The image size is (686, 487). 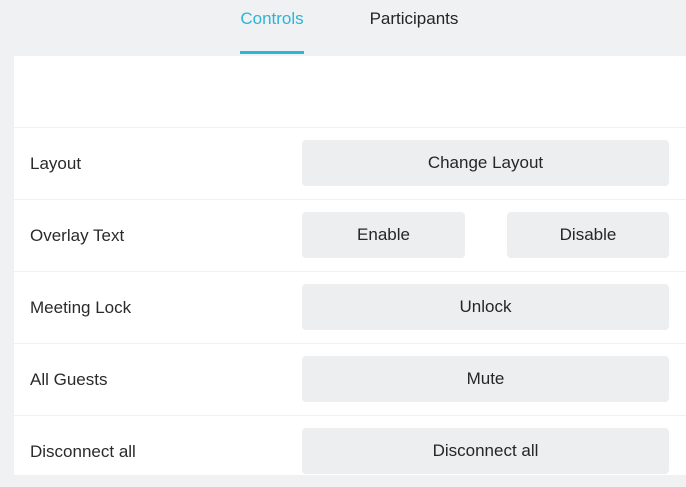 I want to click on overlay-text-row: Overlay Text Enable Disable, so click(x=350, y=235).